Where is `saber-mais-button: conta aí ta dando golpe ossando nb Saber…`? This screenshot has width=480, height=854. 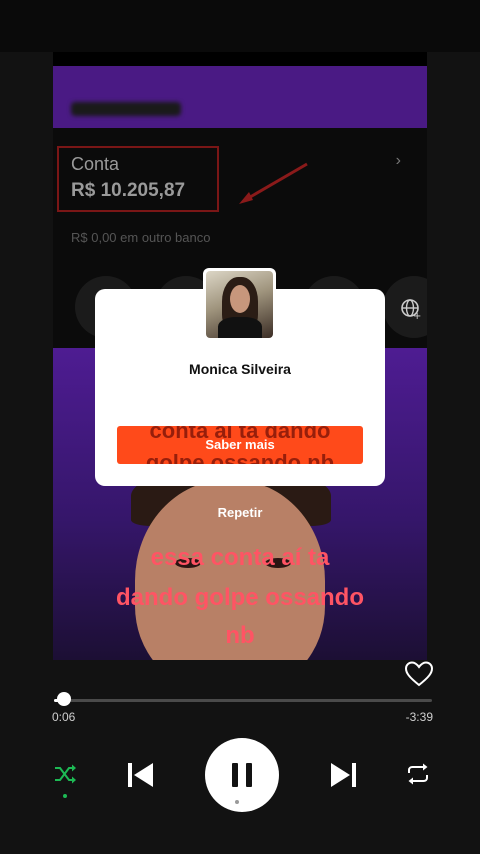
saber-mais-button: conta aí ta dando golpe ossando nb Saber… is located at coordinates (240, 445).